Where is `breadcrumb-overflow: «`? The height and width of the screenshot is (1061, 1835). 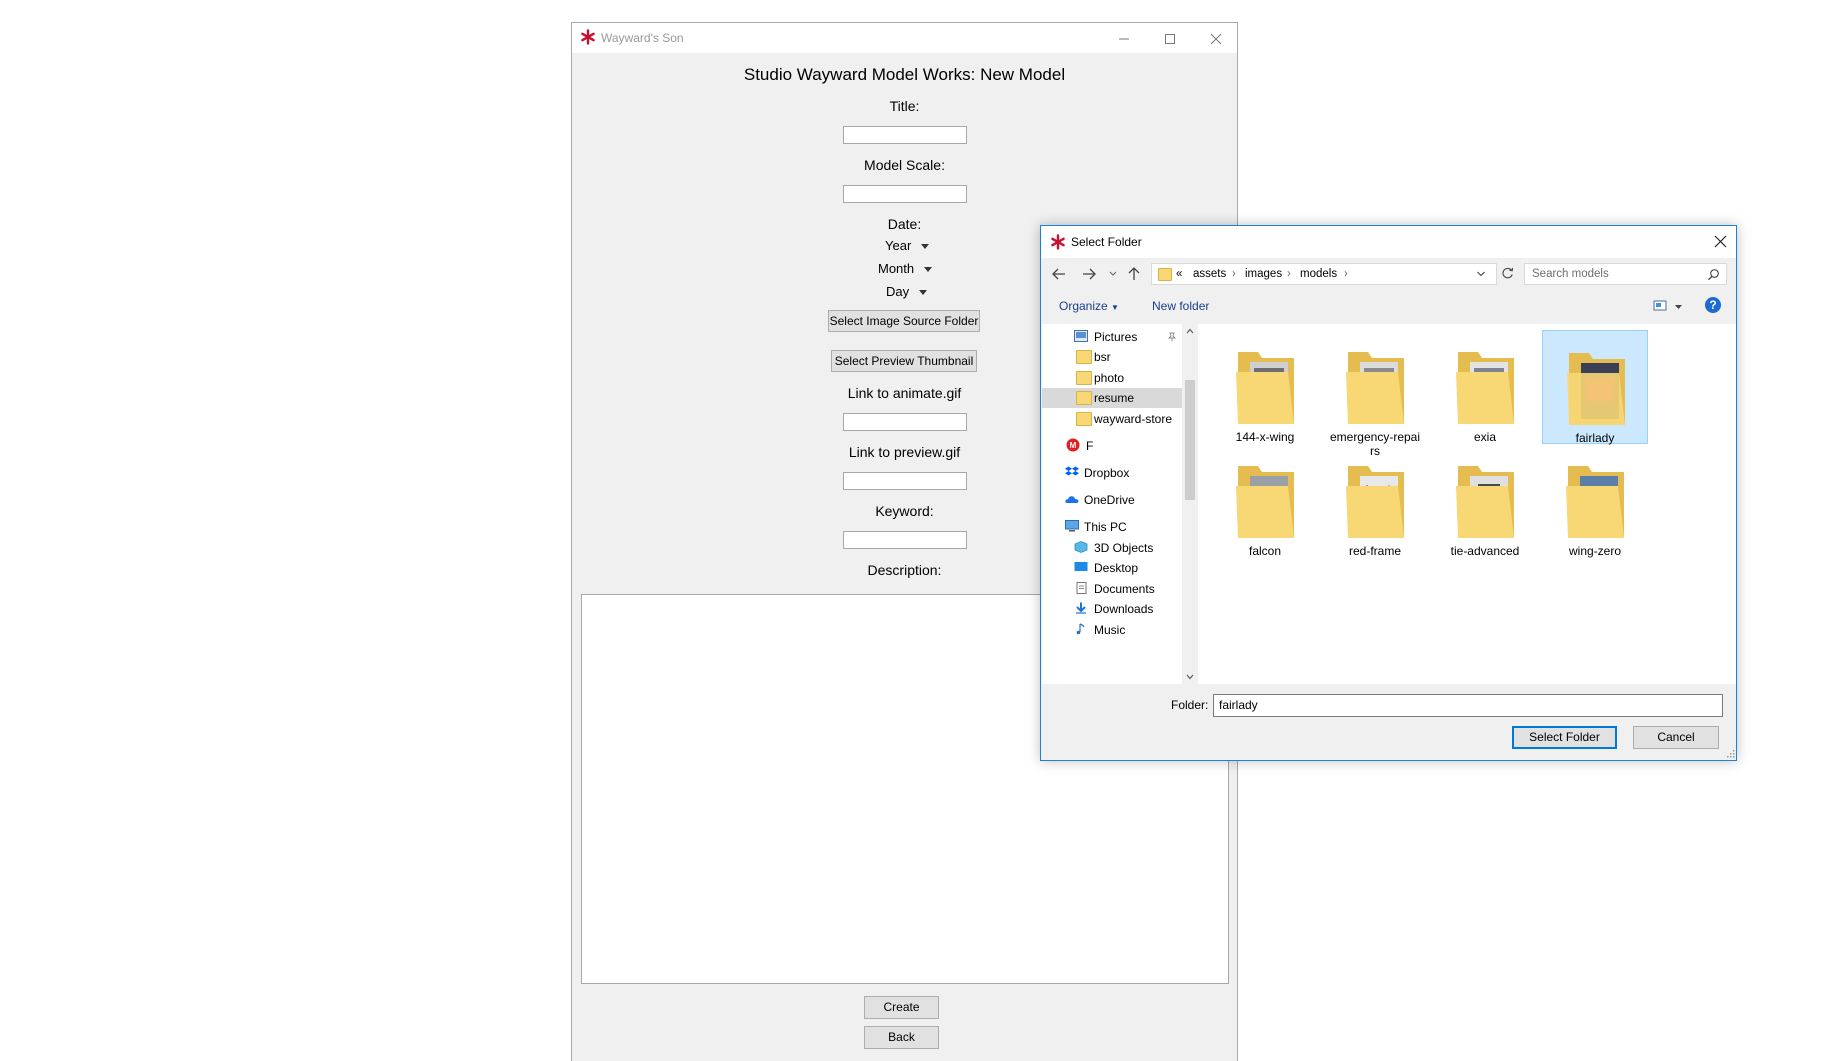
breadcrumb-overflow: « is located at coordinates (1179, 274).